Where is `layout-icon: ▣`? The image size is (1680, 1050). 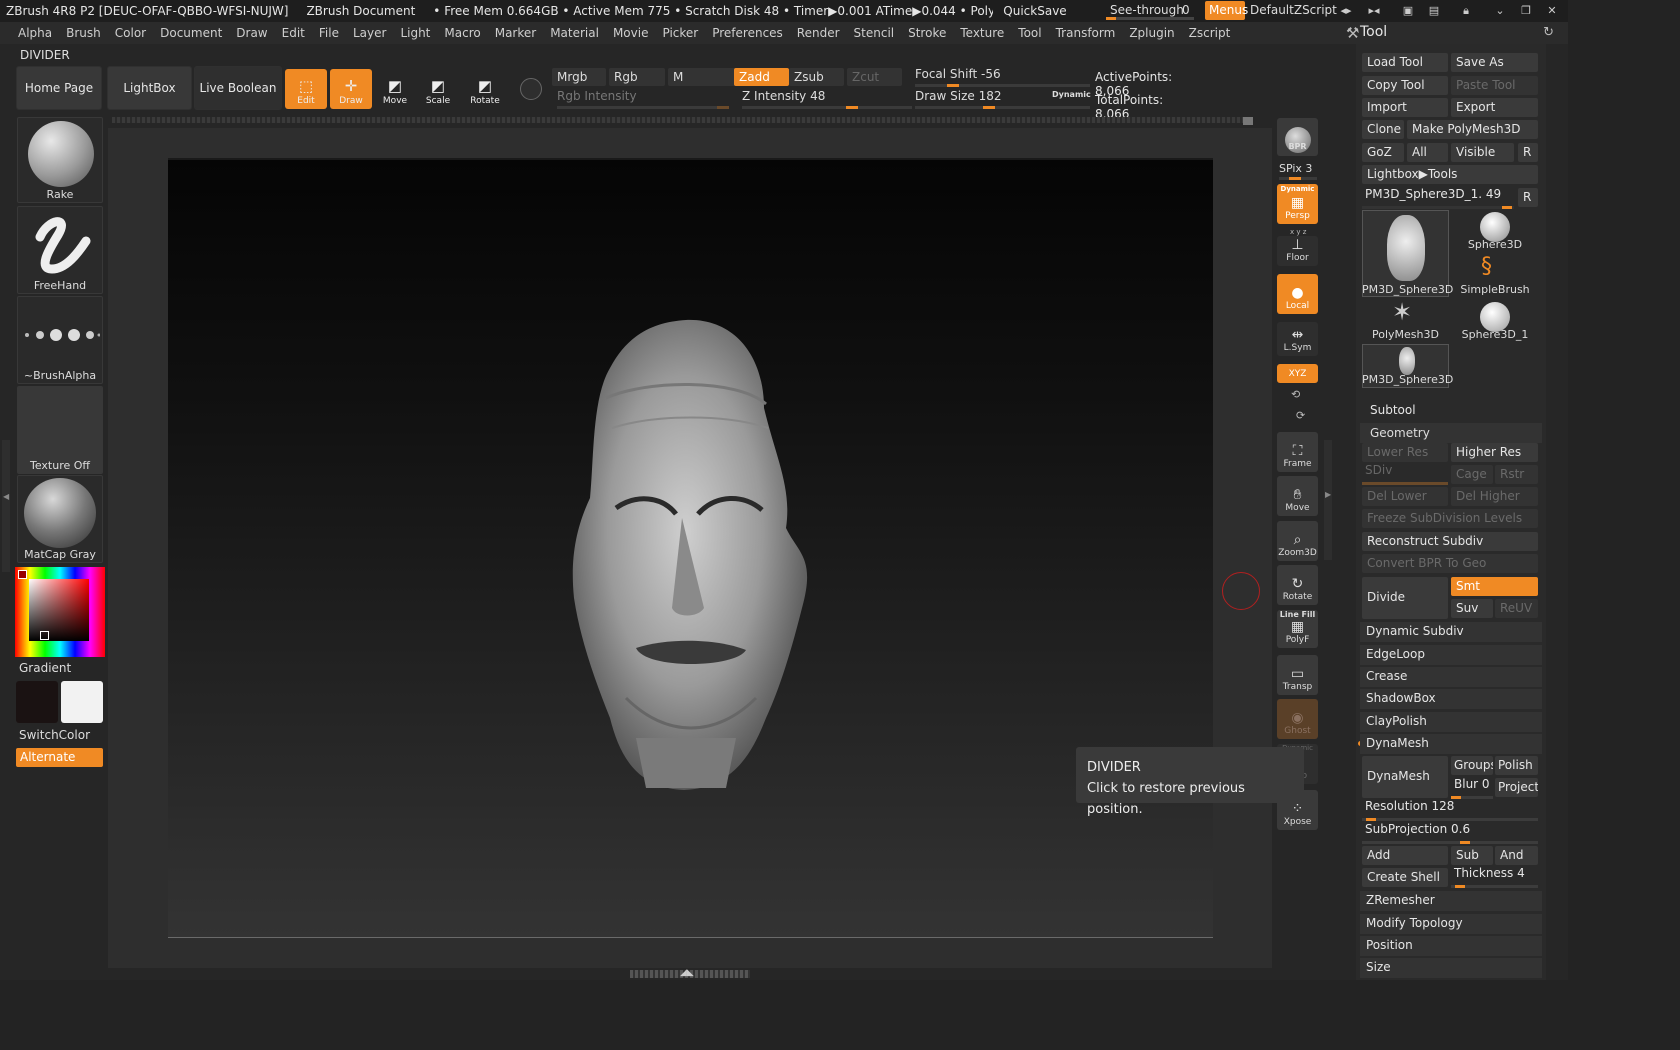 layout-icon: ▣ is located at coordinates (1408, 11).